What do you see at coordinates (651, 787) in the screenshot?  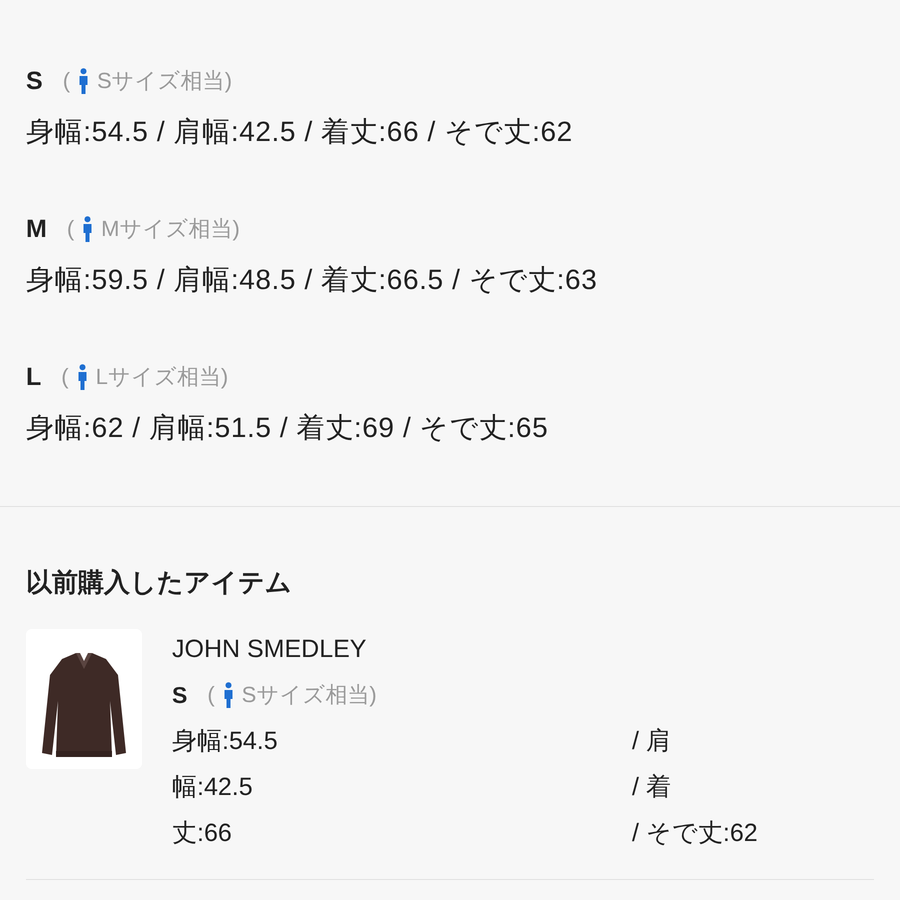 I see `measurement-text: / 着` at bounding box center [651, 787].